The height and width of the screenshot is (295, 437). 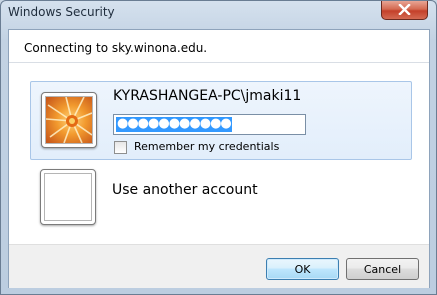 What do you see at coordinates (120, 147) in the screenshot?
I see `remember-checkbox` at bounding box center [120, 147].